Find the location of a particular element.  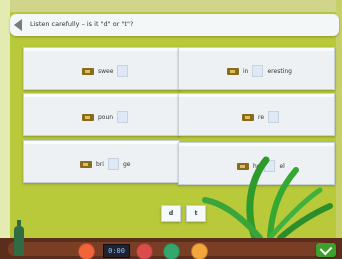

check-button is located at coordinates (326, 249).